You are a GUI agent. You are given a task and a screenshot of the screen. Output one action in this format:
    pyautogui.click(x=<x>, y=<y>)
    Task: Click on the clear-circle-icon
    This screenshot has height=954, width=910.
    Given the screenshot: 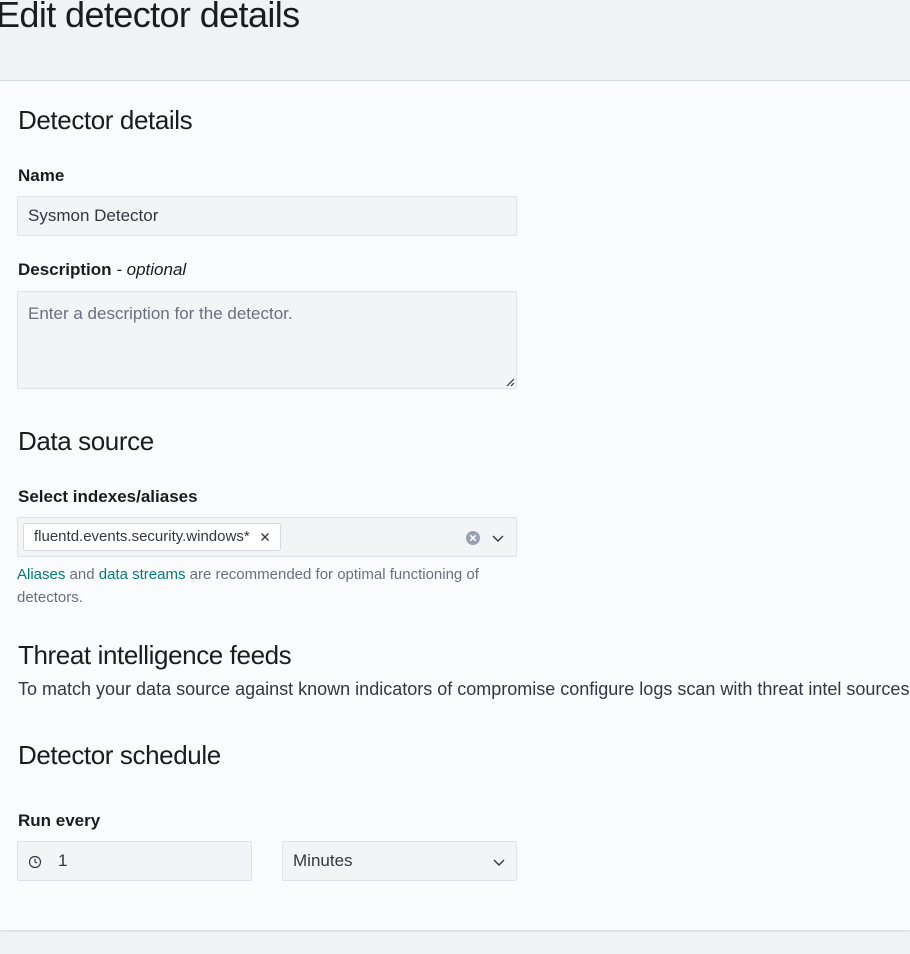 What is the action you would take?
    pyautogui.click(x=473, y=538)
    